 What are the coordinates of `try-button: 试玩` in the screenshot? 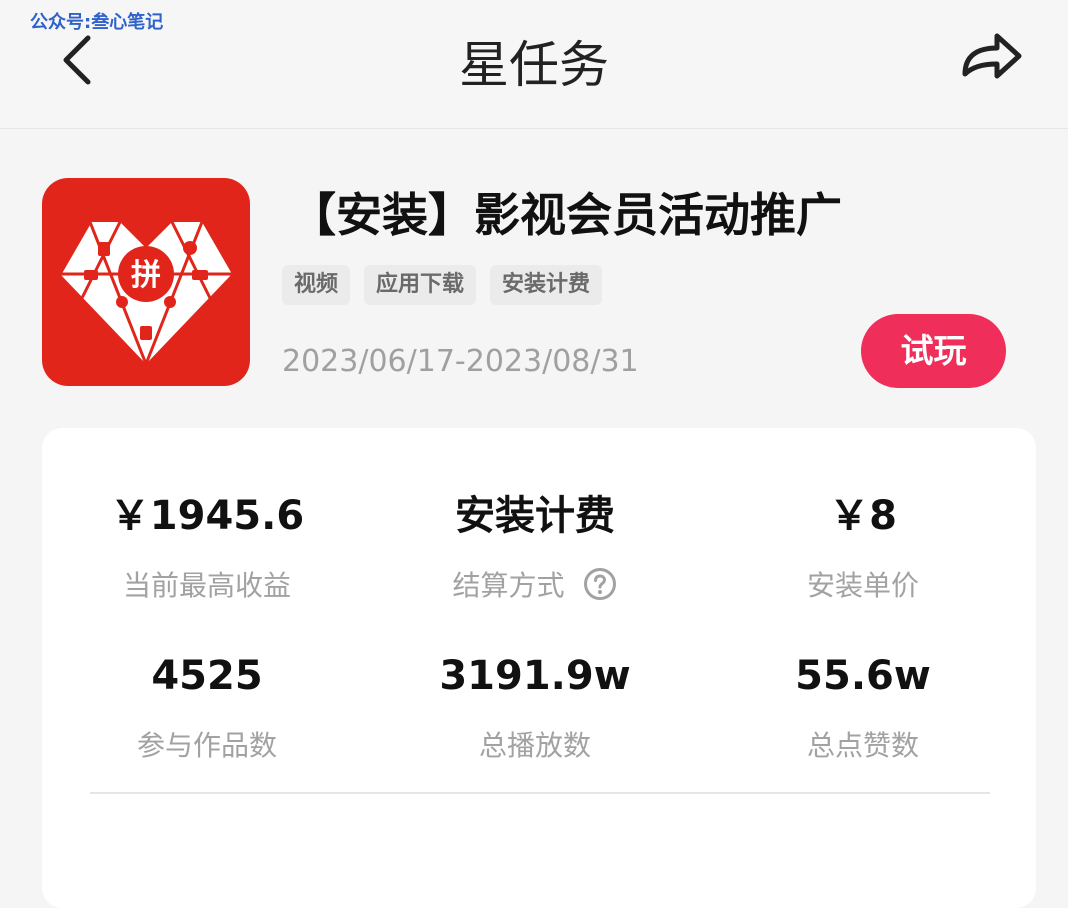 It's located at (933, 351).